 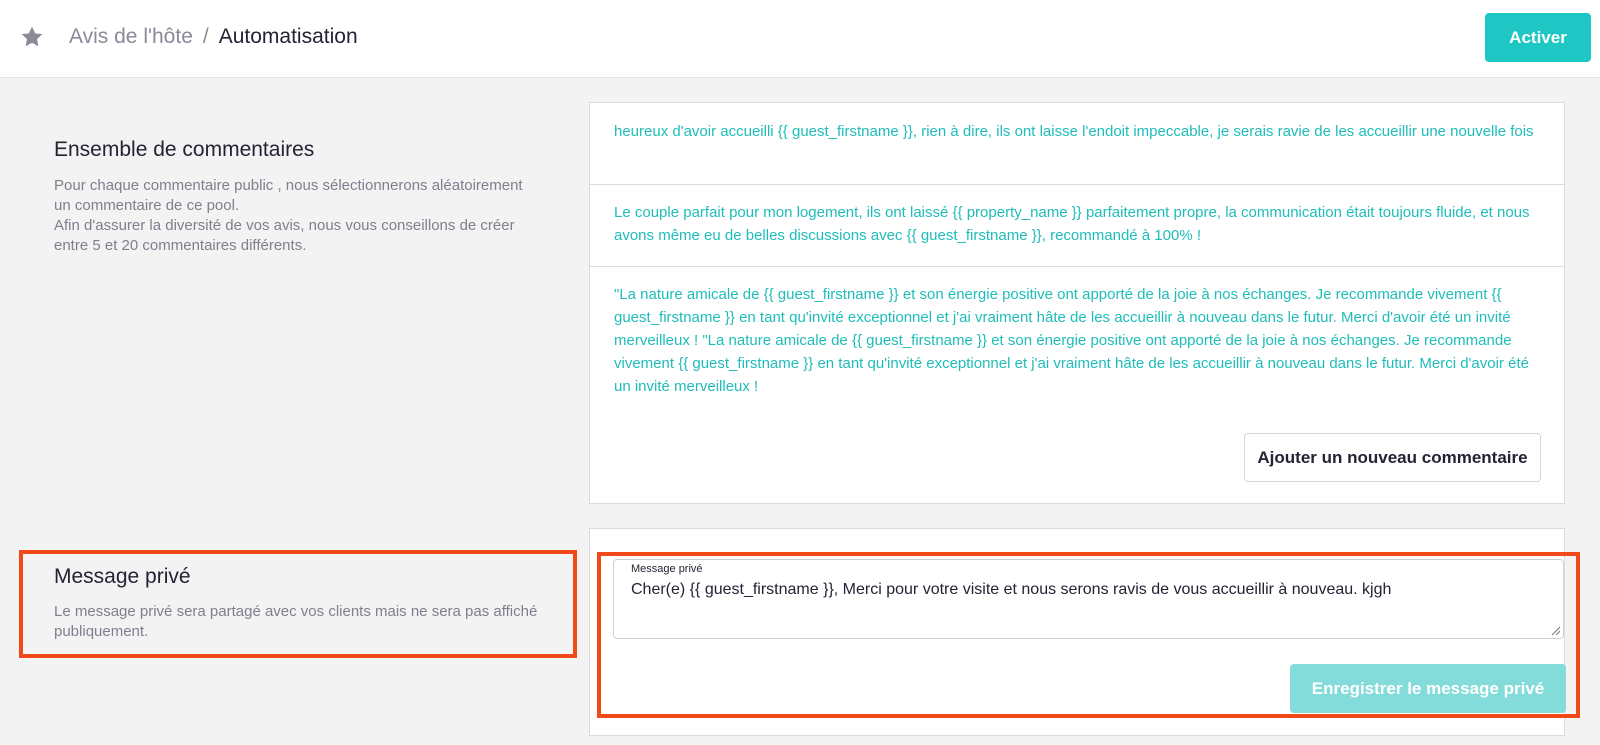 I want to click on add-comment-button: Ajouter un nouveau commentaire, so click(x=1392, y=457).